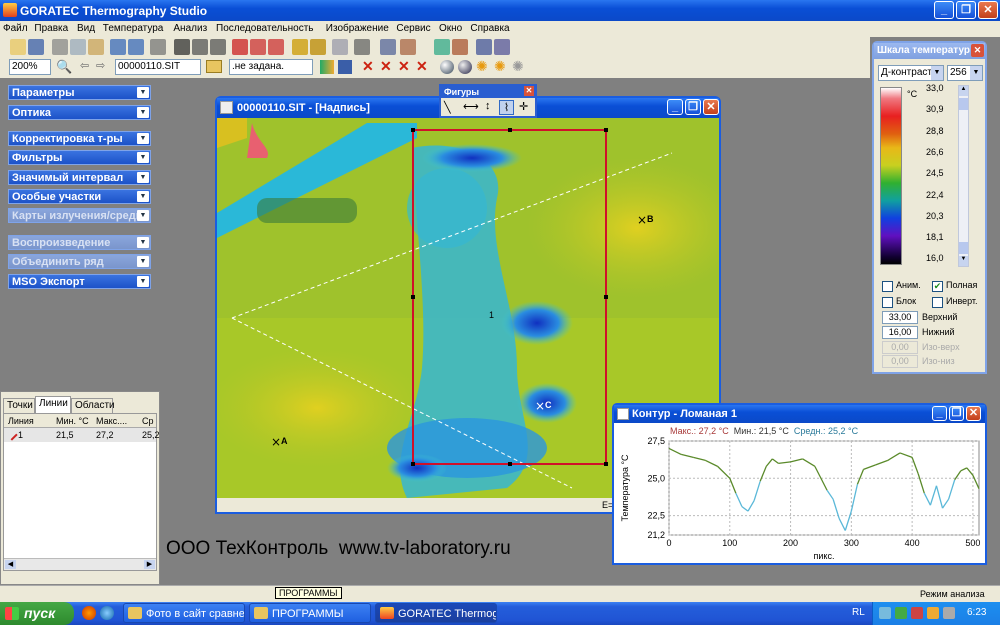 The width and height of the screenshot is (1000, 625). Describe the element at coordinates (404, 66) in the screenshot. I see `delete-line-icon: ✕` at that location.